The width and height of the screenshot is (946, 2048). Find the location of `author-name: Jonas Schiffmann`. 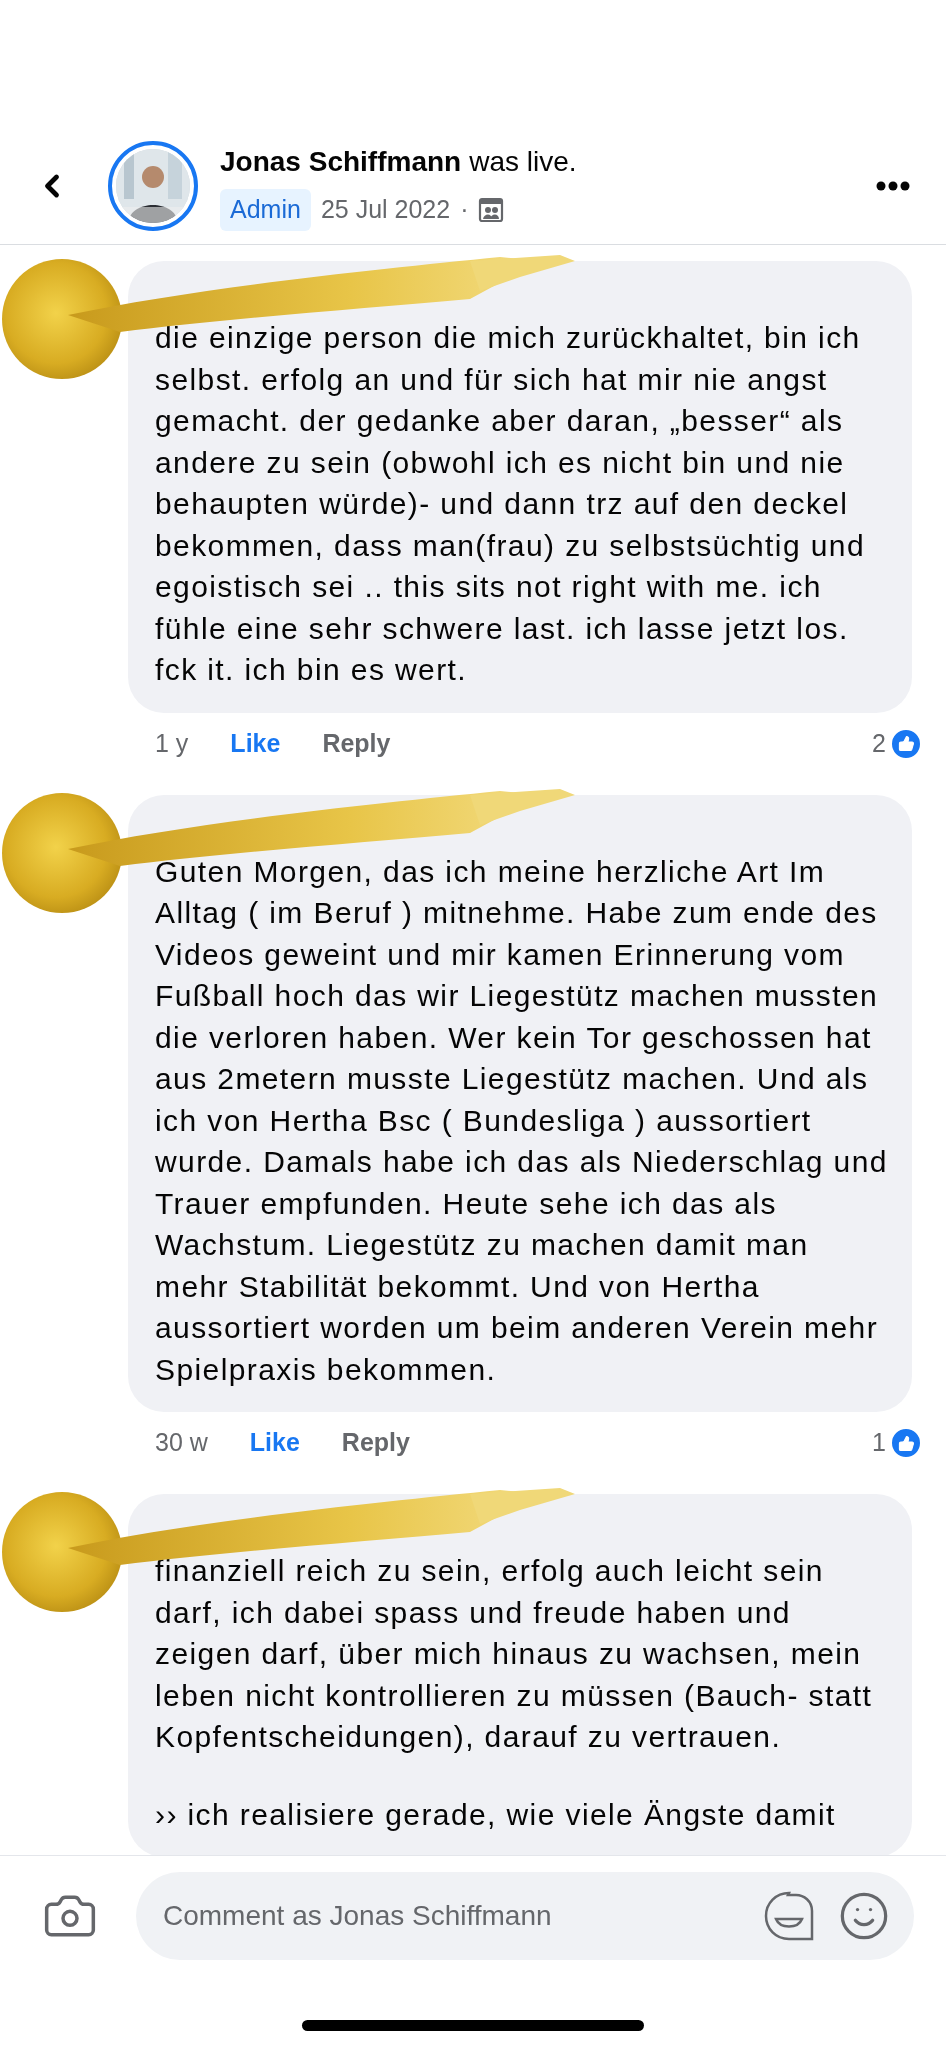

author-name: Jonas Schiffmann is located at coordinates (341, 162).